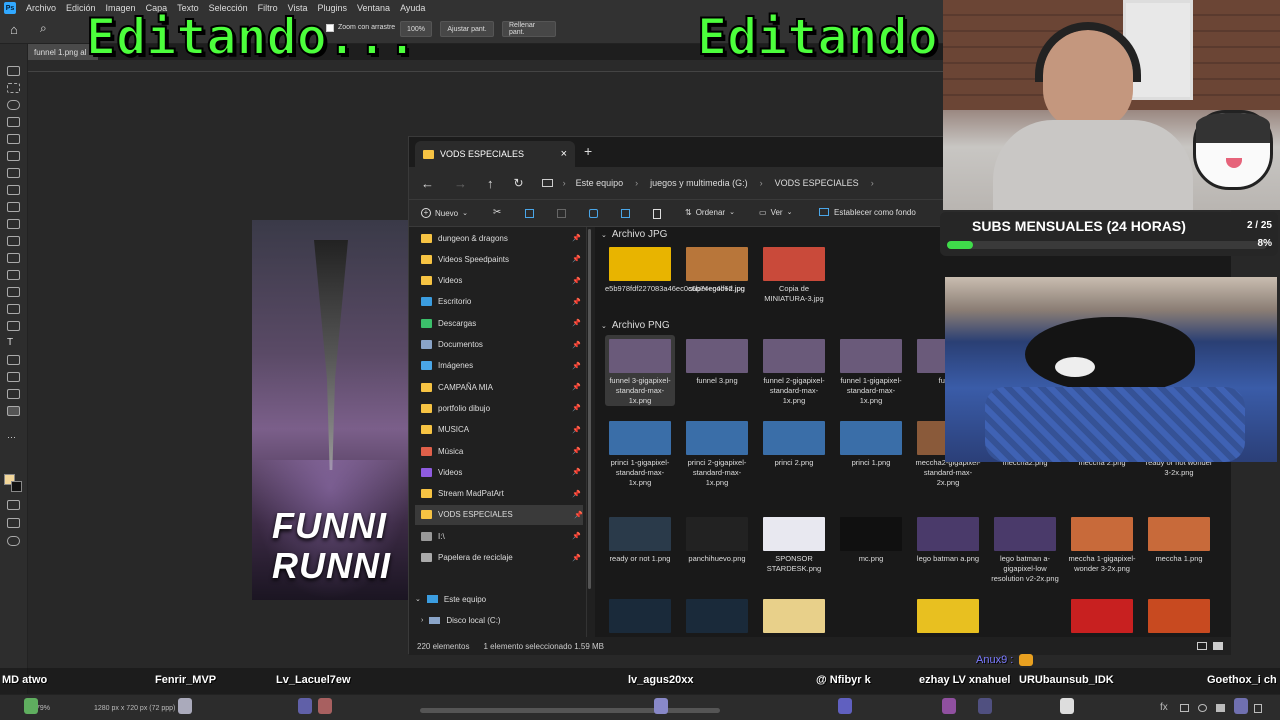 The height and width of the screenshot is (720, 1280). I want to click on forward-arrow-icon: →, so click(460, 183).